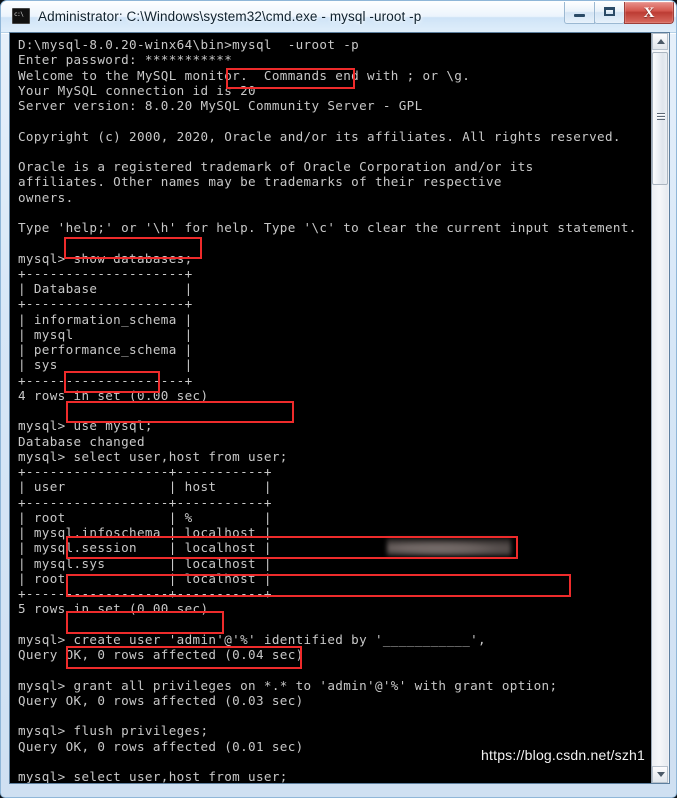 The height and width of the screenshot is (798, 677). What do you see at coordinates (579, 15) in the screenshot?
I see `minimize-icon` at bounding box center [579, 15].